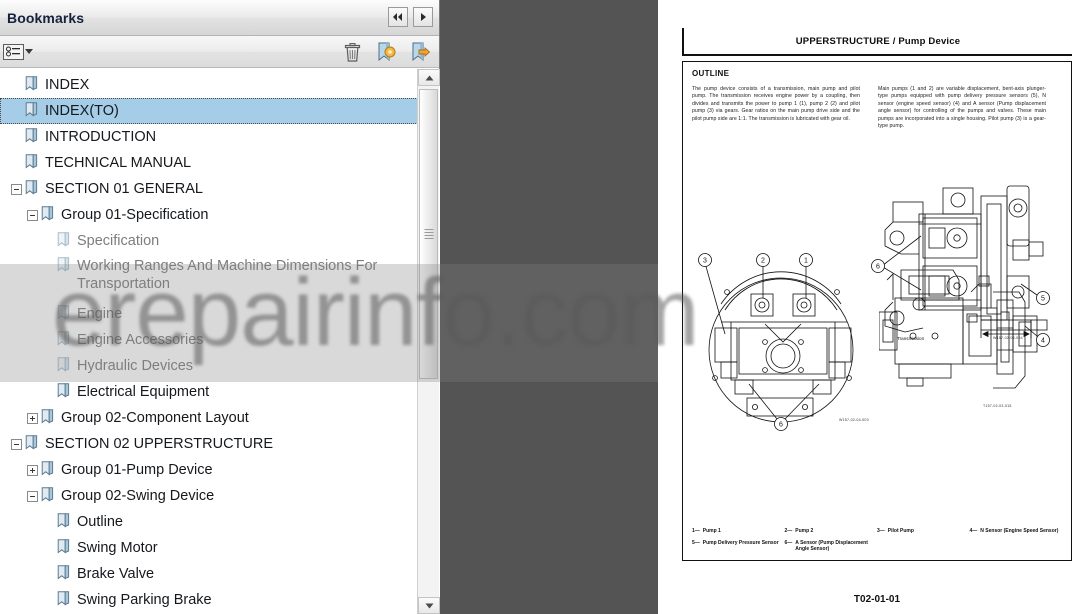 This screenshot has width=1092, height=614. What do you see at coordinates (118, 163) in the screenshot?
I see `tree-item-label: TECHNICAL MANUAL` at bounding box center [118, 163].